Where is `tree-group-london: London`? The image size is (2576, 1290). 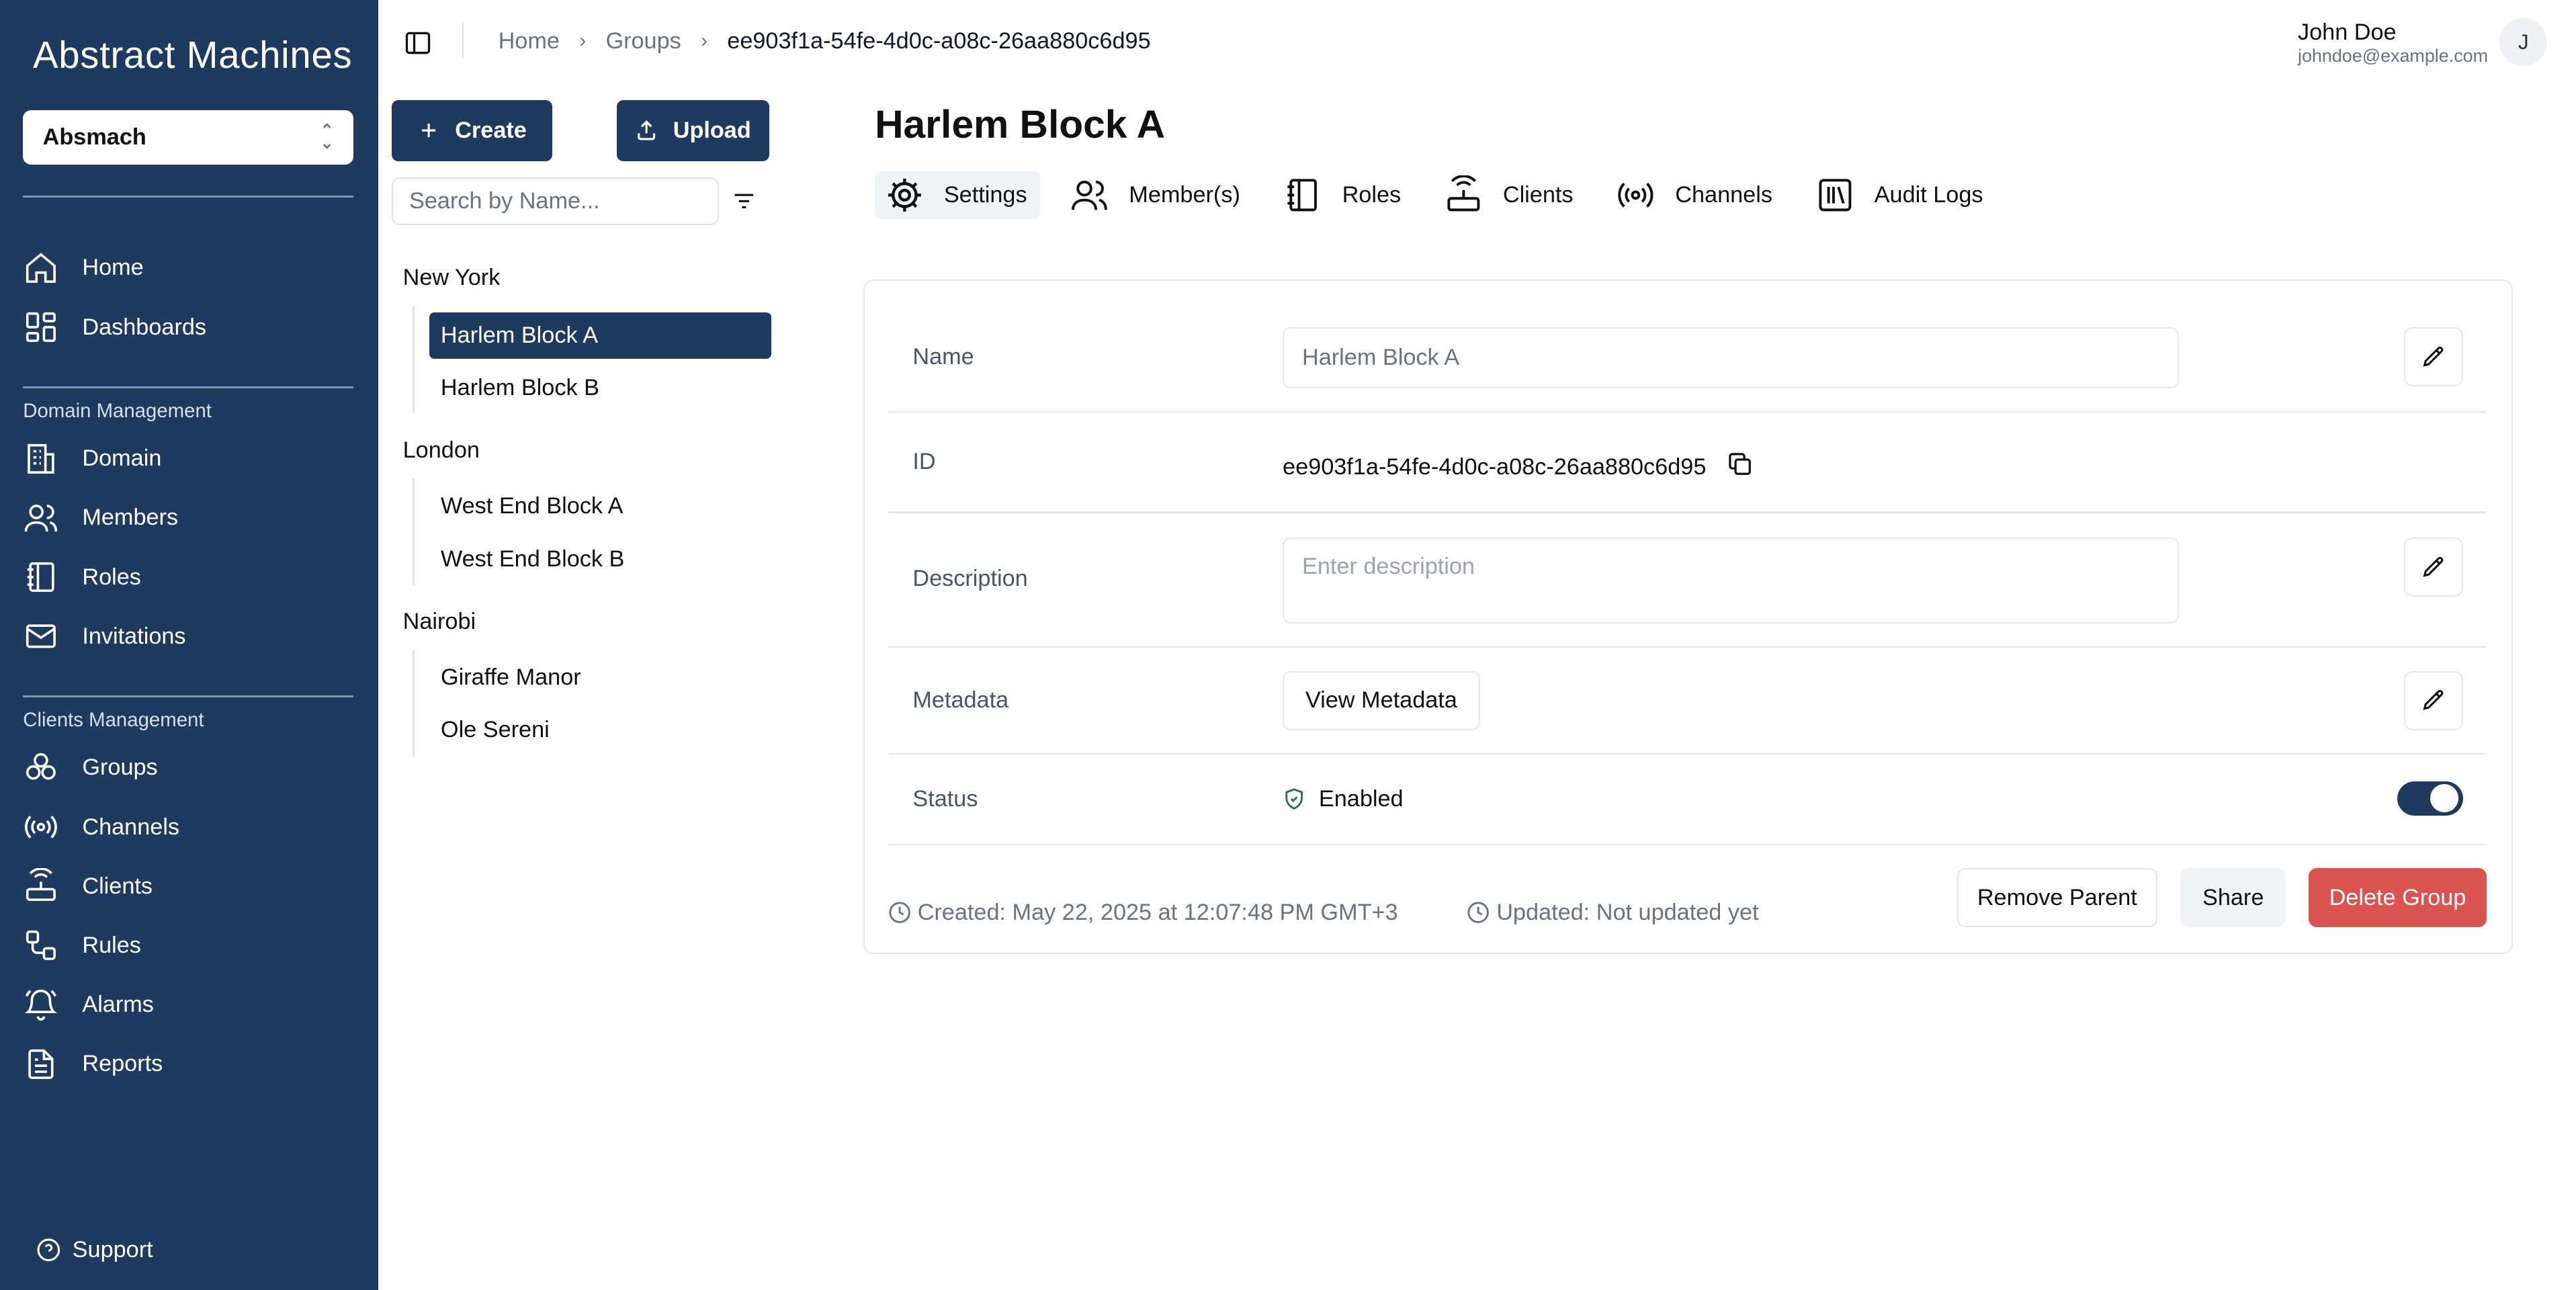
tree-group-london: London is located at coordinates (441, 450).